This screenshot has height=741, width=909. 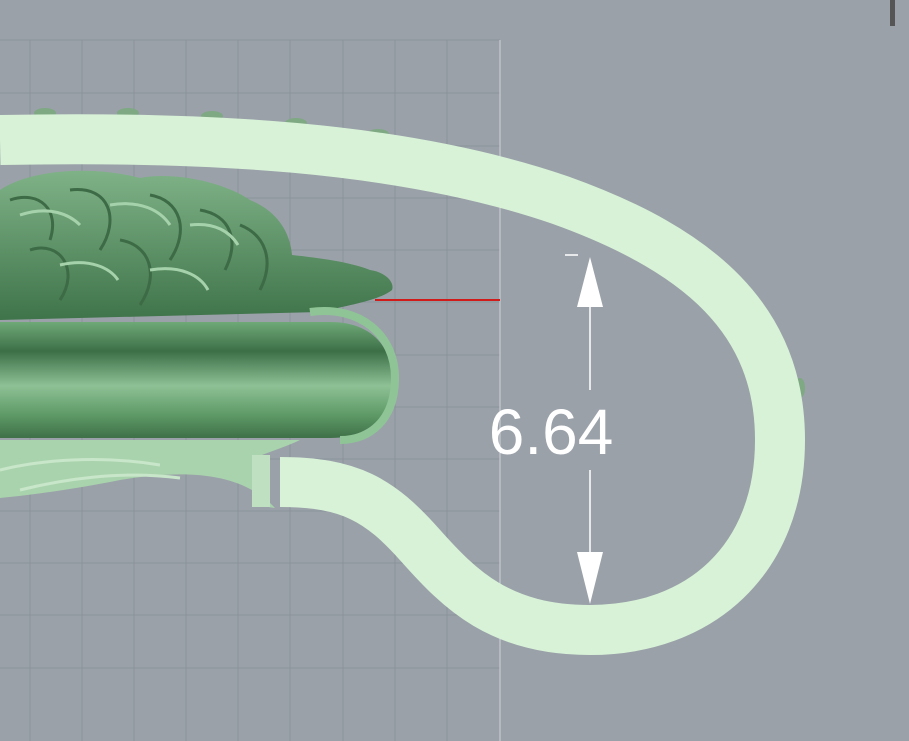 What do you see at coordinates (590, 578) in the screenshot?
I see `dimension-arrow-down` at bounding box center [590, 578].